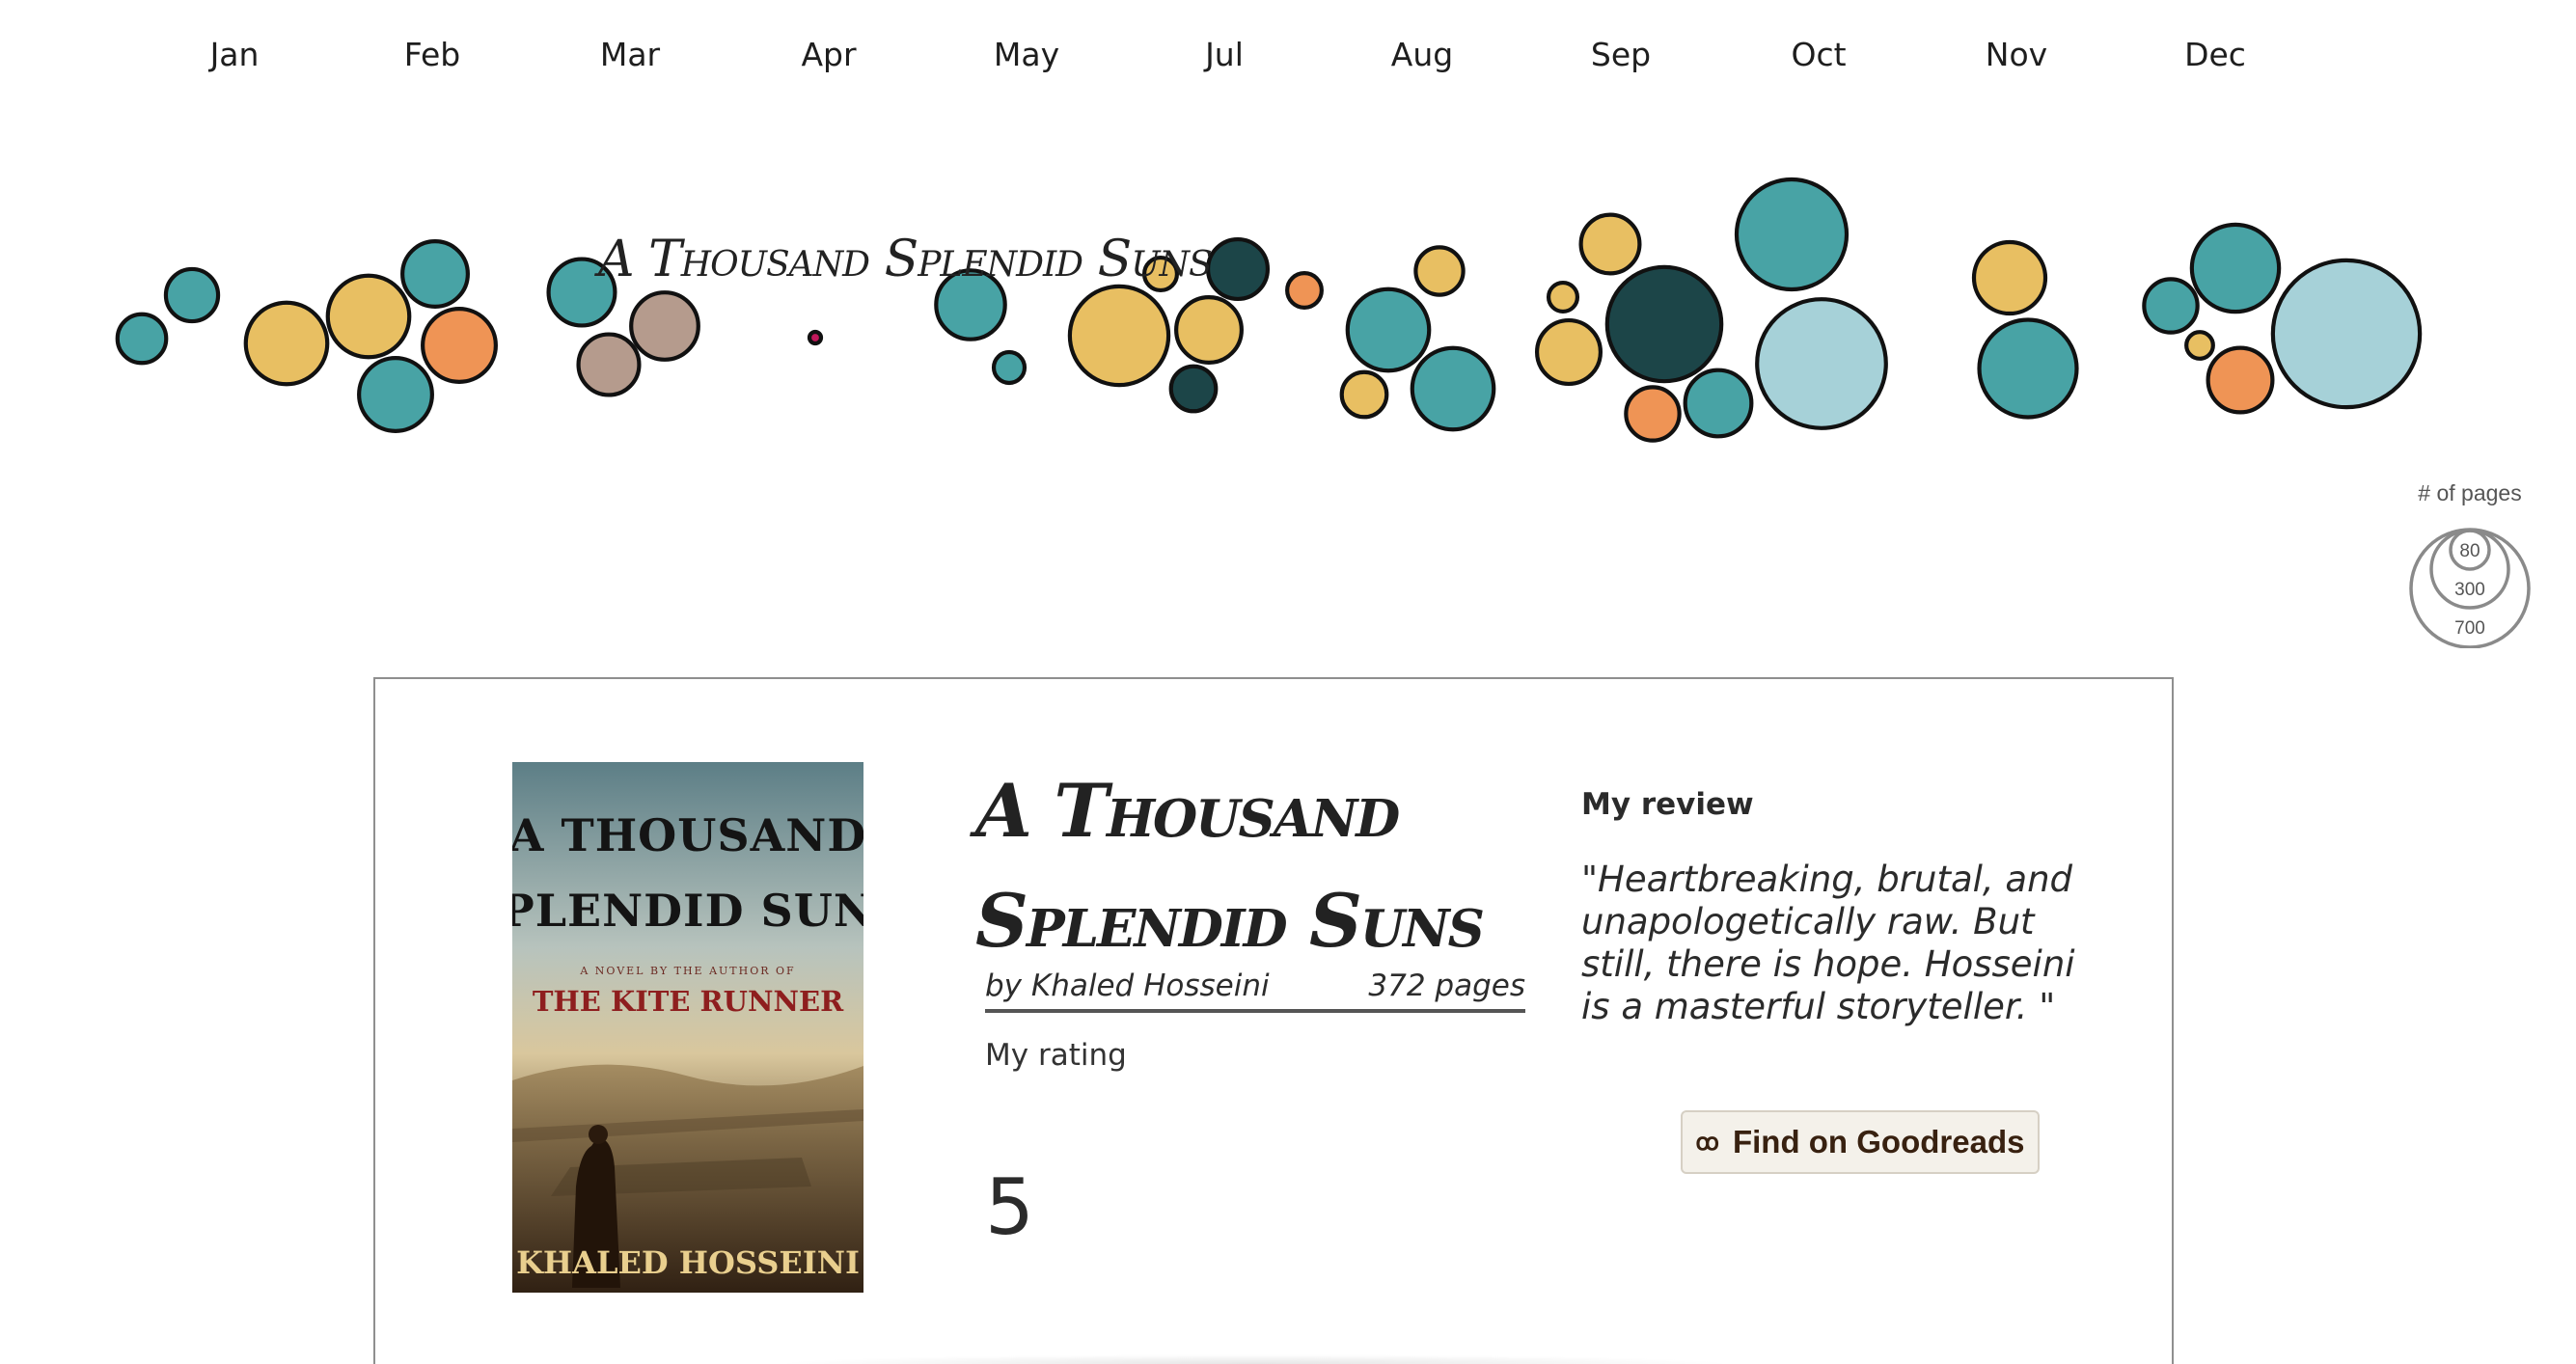  I want to click on find-on-goodreads-button: ꝏ Find on Goodreads, so click(1861, 1142).